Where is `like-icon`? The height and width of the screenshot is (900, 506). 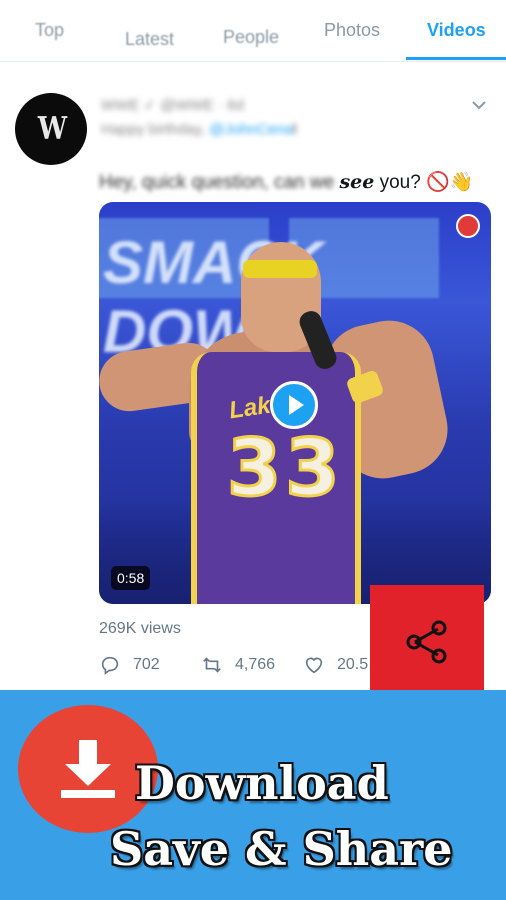
like-icon is located at coordinates (314, 665).